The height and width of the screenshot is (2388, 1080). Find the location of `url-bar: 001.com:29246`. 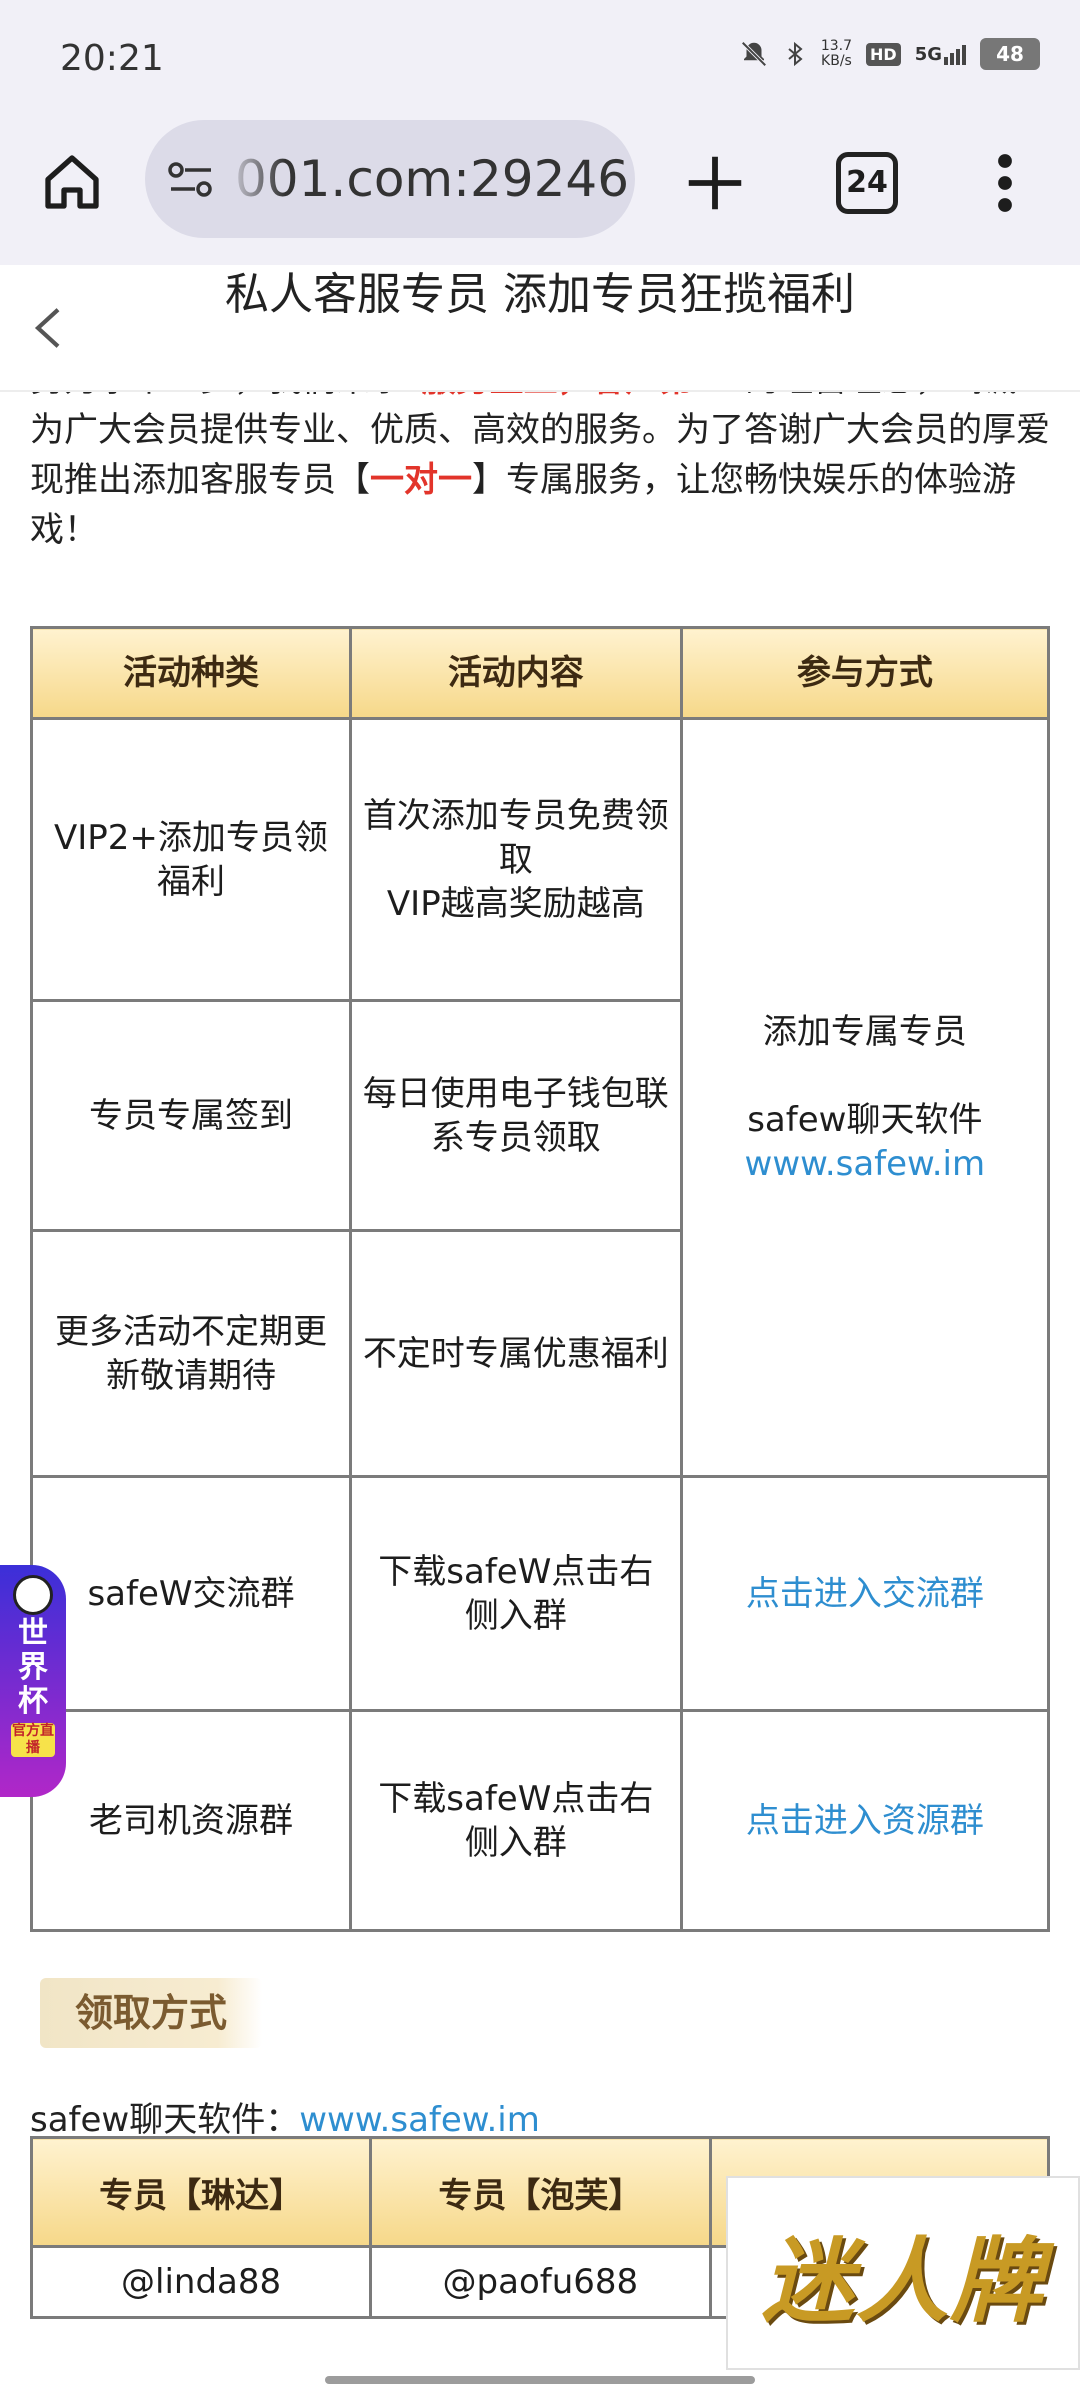

url-bar: 001.com:29246 is located at coordinates (390, 179).